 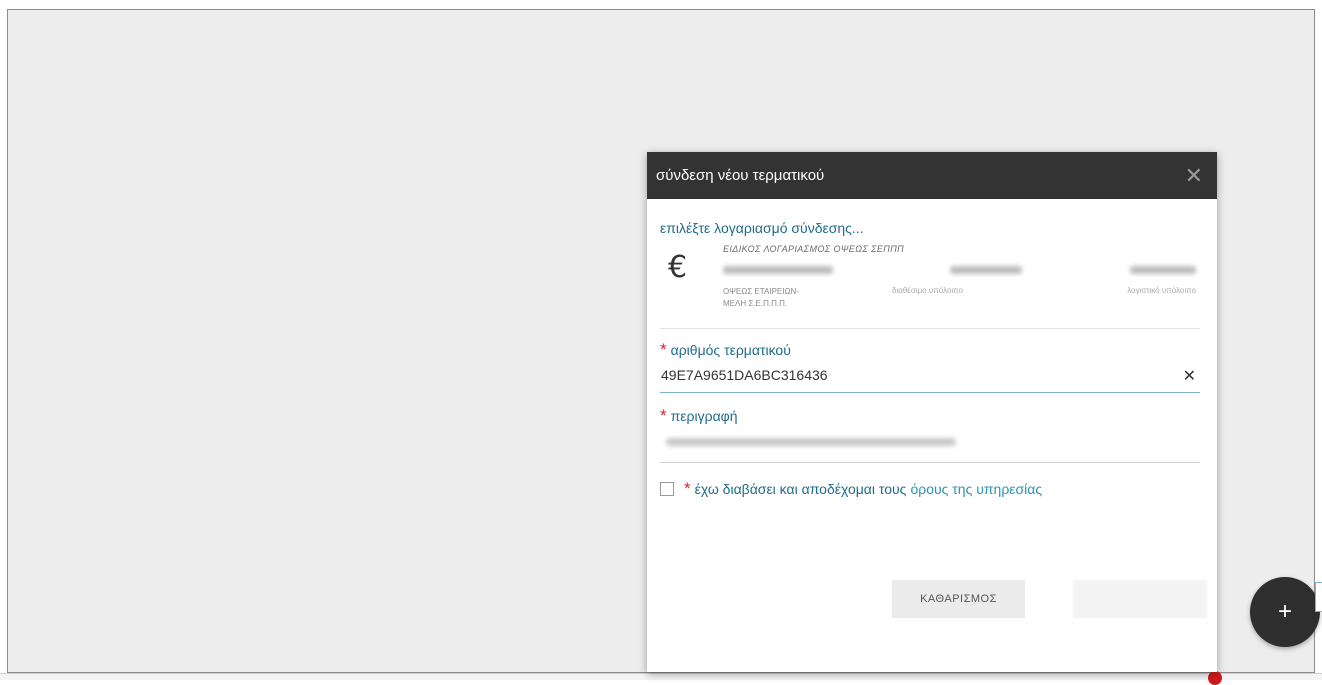 I want to click on description-label-text: περιγραφή, so click(x=704, y=415).